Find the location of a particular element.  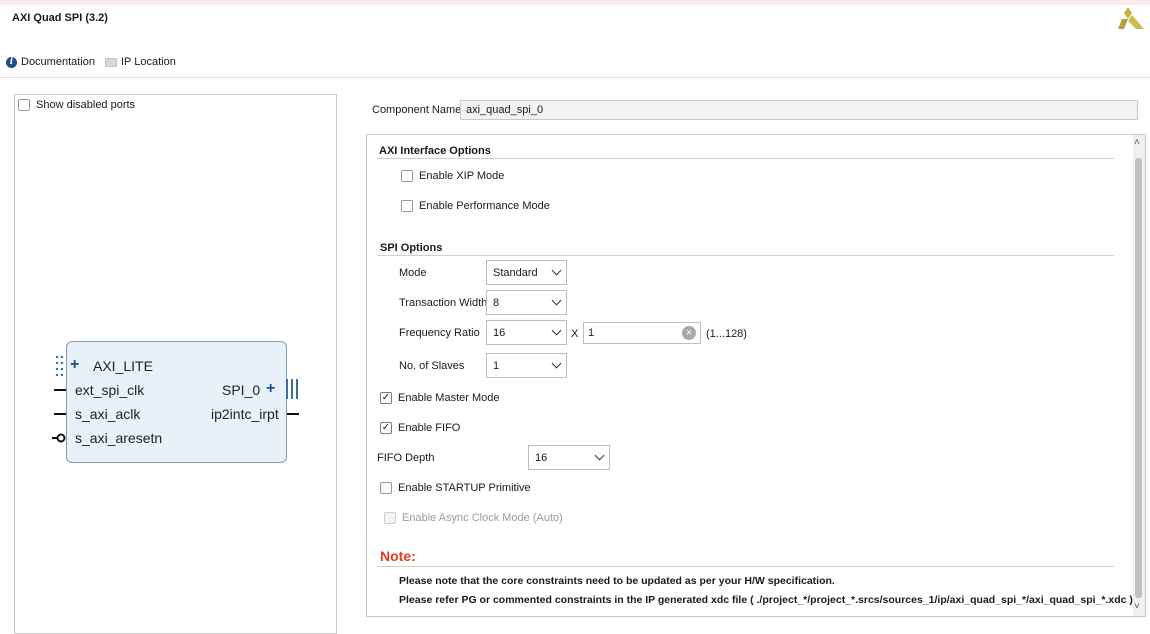

port-spi-0: SPI_0 is located at coordinates (241, 390).